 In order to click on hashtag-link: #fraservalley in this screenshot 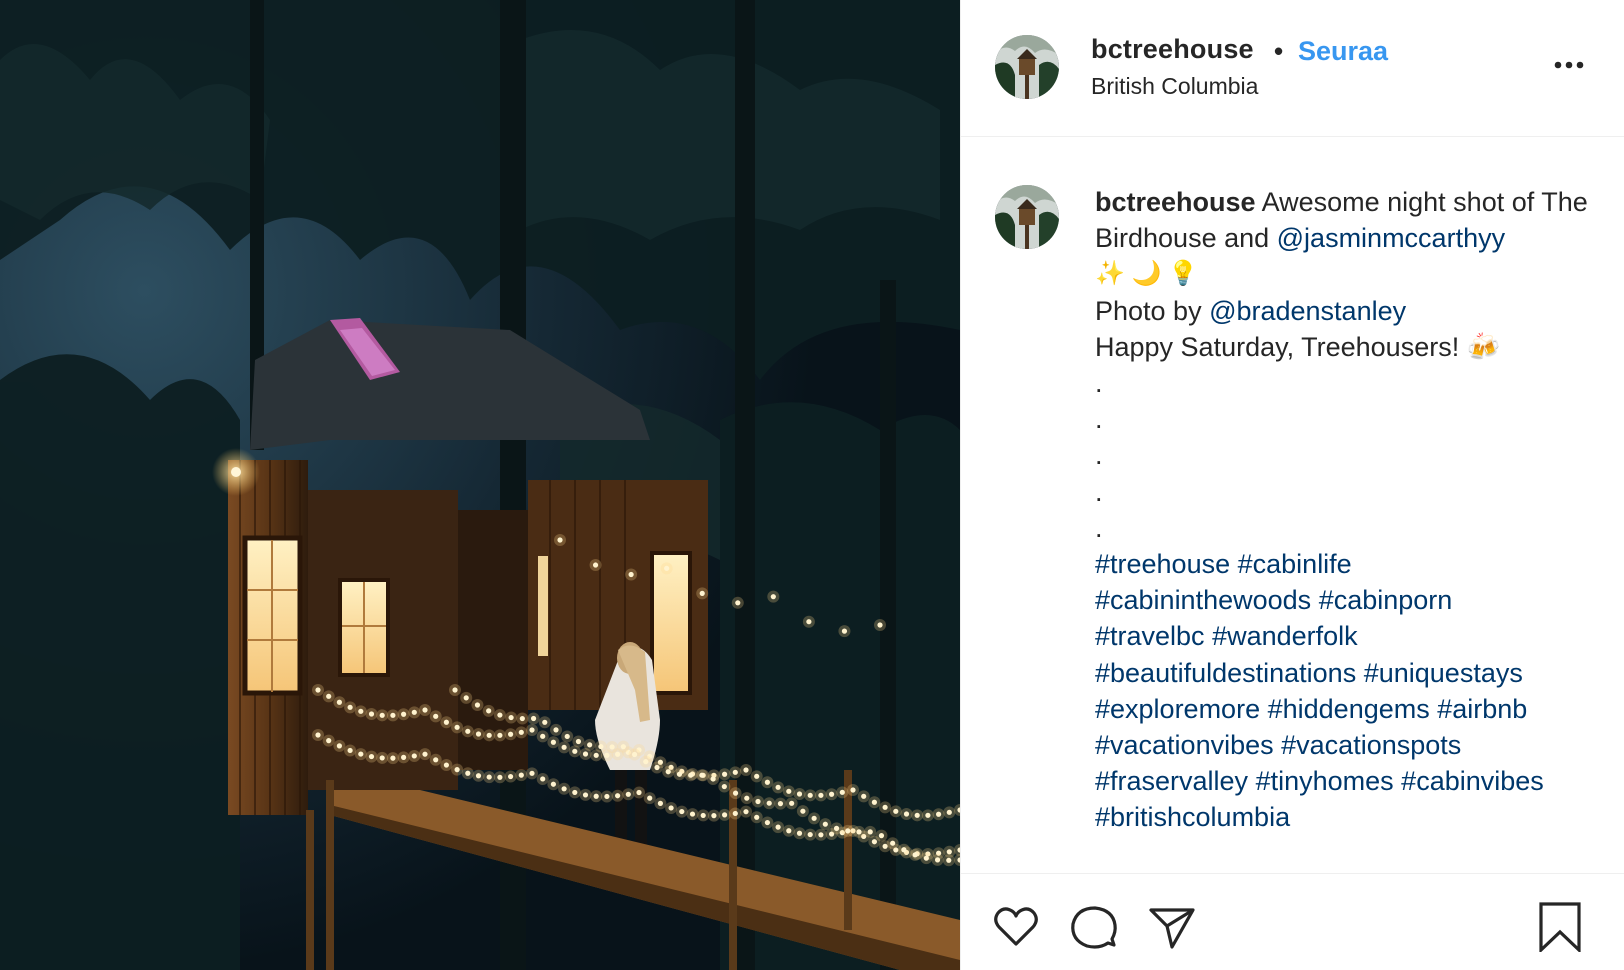, I will do `click(1171, 781)`.